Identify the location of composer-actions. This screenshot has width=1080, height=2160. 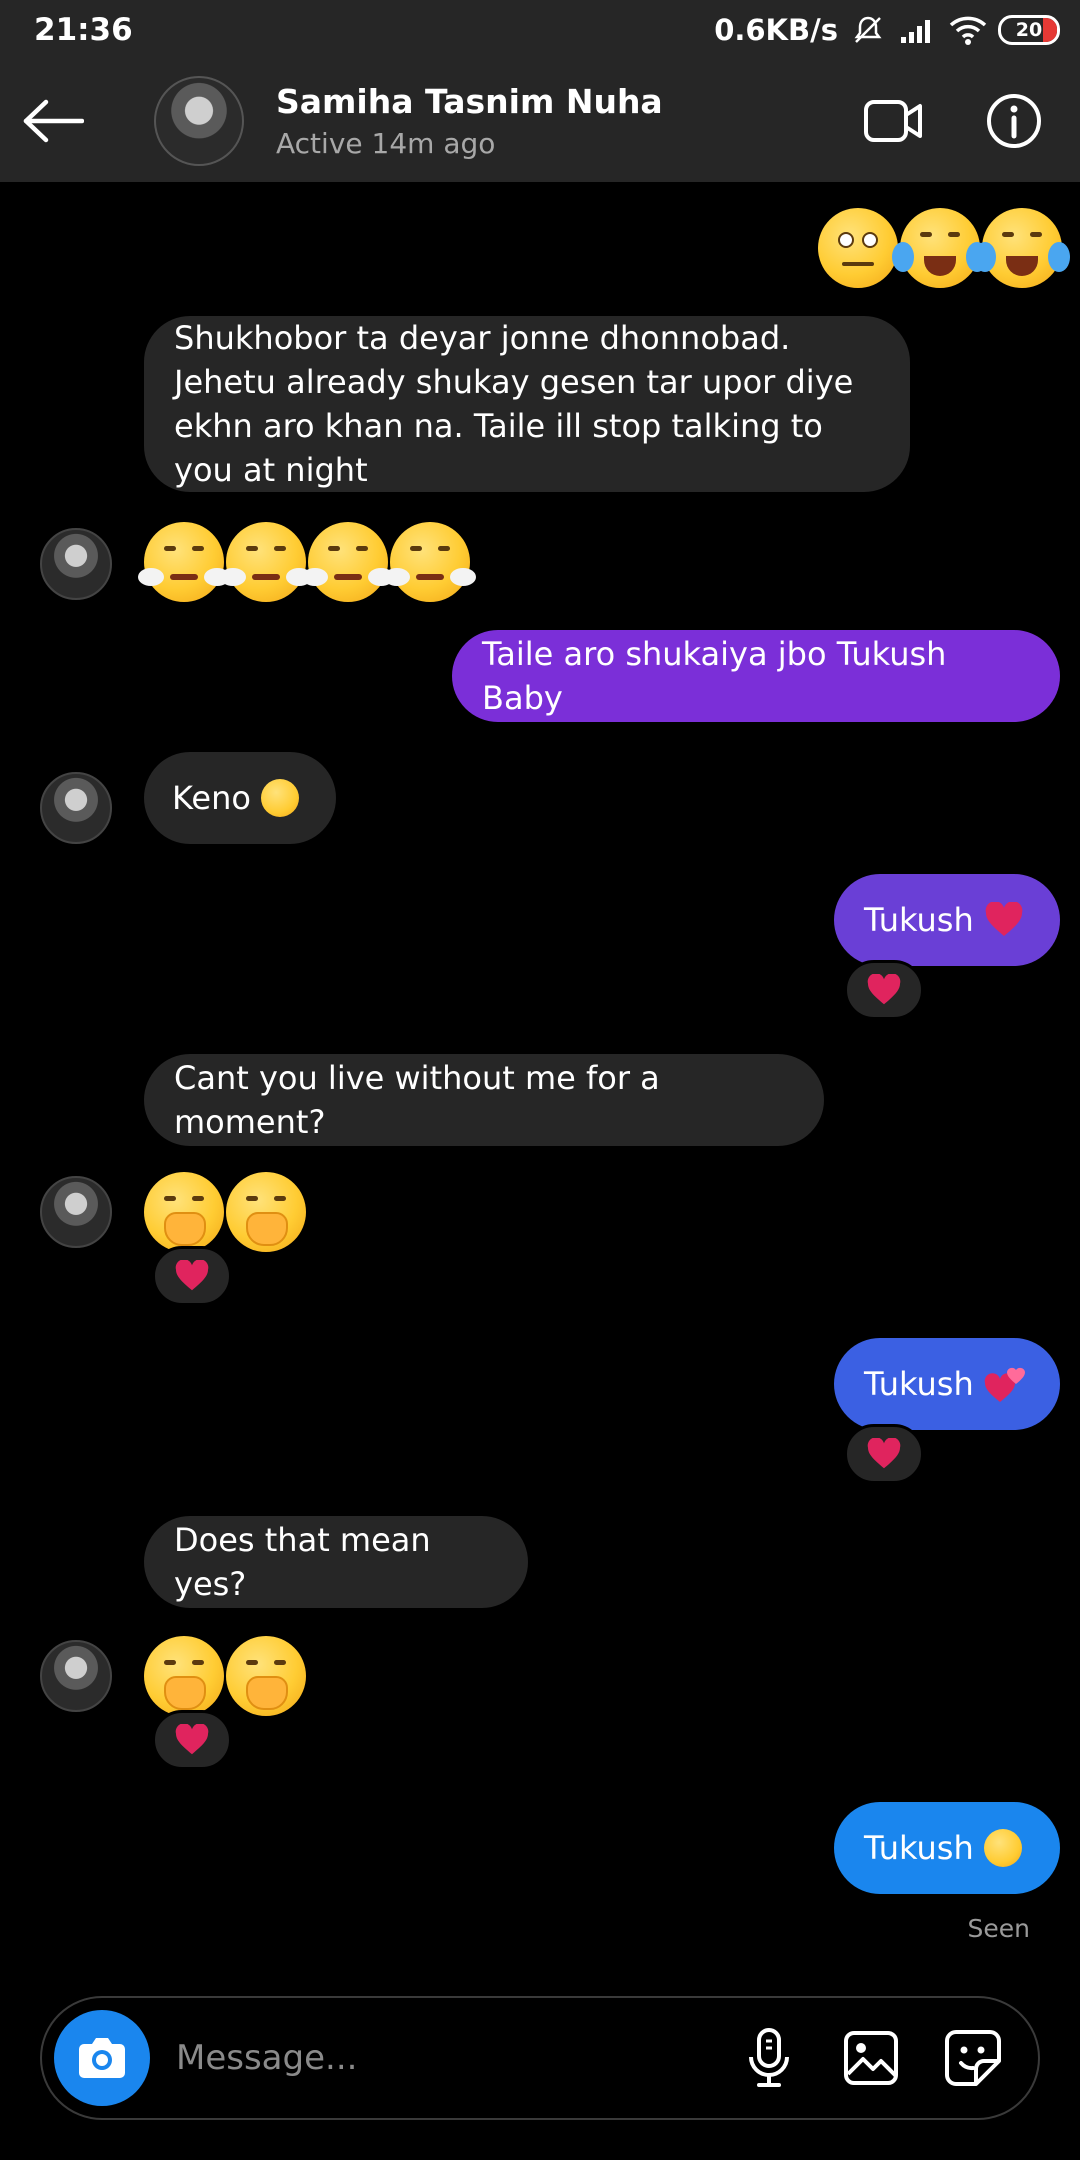
(871, 2058).